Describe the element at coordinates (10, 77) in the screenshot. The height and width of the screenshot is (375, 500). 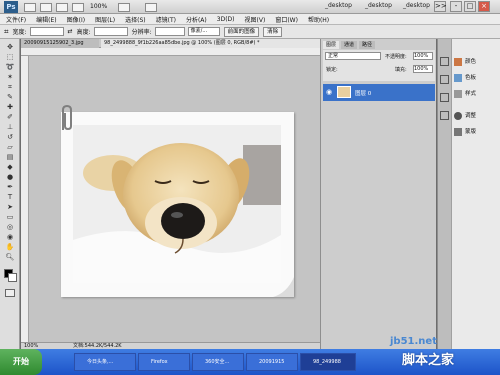
I see `magic-wand-icon: ✶` at that location.